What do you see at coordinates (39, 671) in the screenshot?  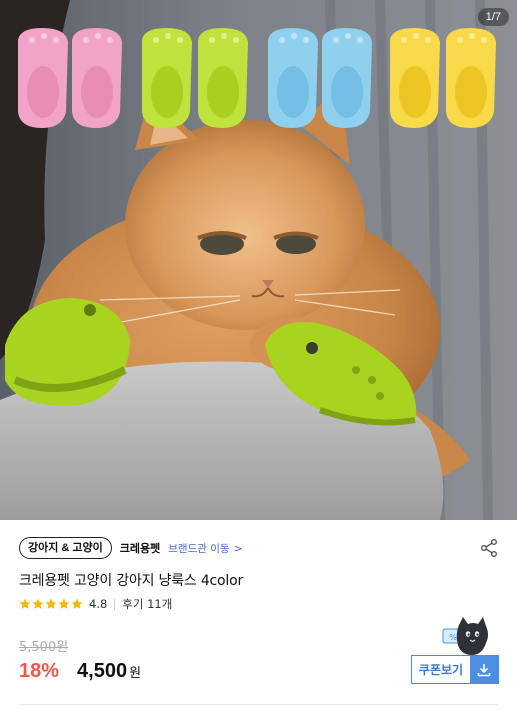 I see `discount-rate: 18%` at bounding box center [39, 671].